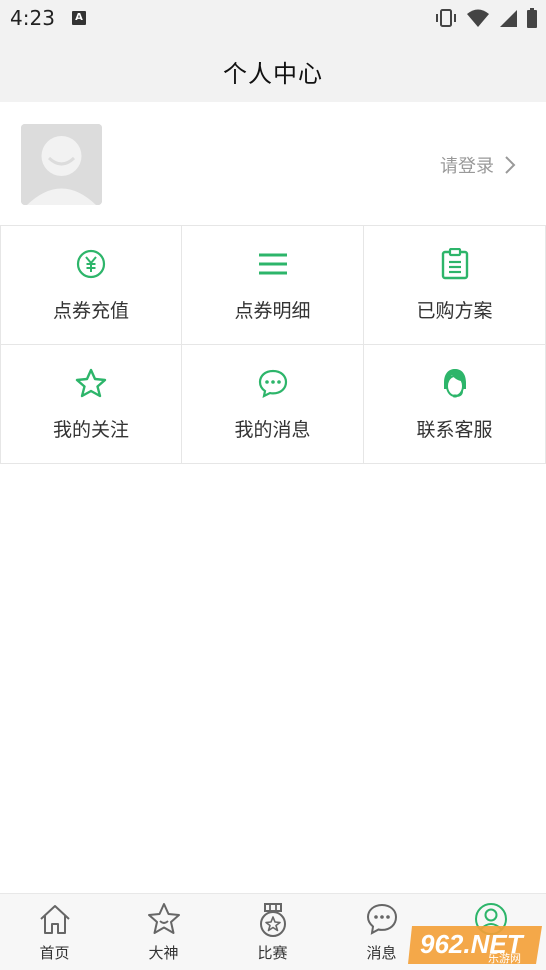  What do you see at coordinates (54, 953) in the screenshot?
I see `nav-label: 首页` at bounding box center [54, 953].